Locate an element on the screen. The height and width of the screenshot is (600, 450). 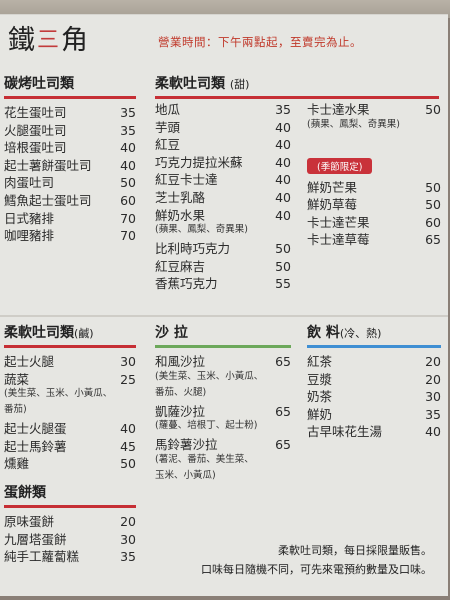
section-title-text: 柔軟吐司類 is located at coordinates (39, 333).